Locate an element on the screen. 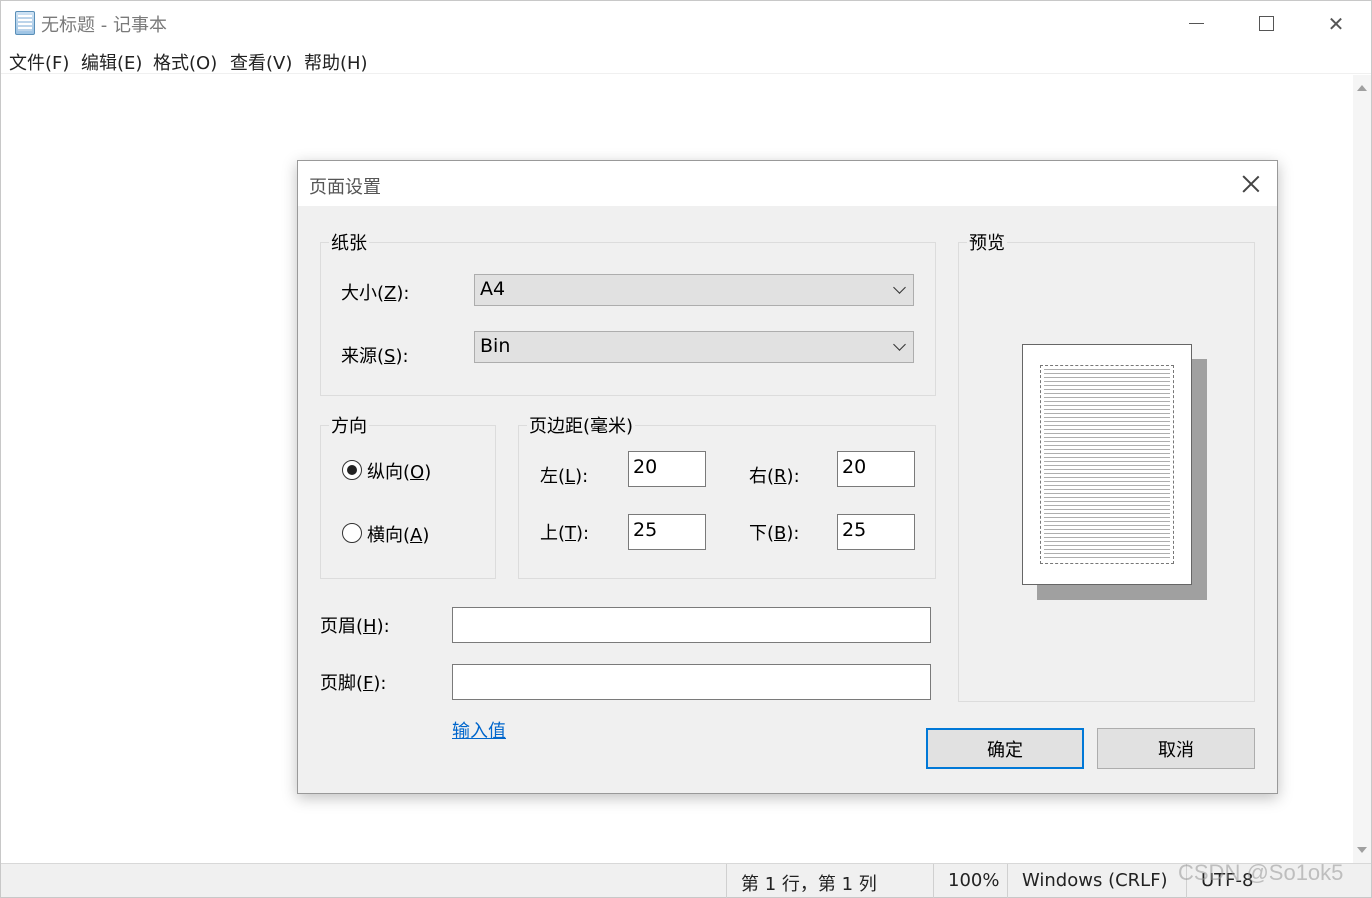 The image size is (1372, 898). minimize-button is located at coordinates (1196, 23).